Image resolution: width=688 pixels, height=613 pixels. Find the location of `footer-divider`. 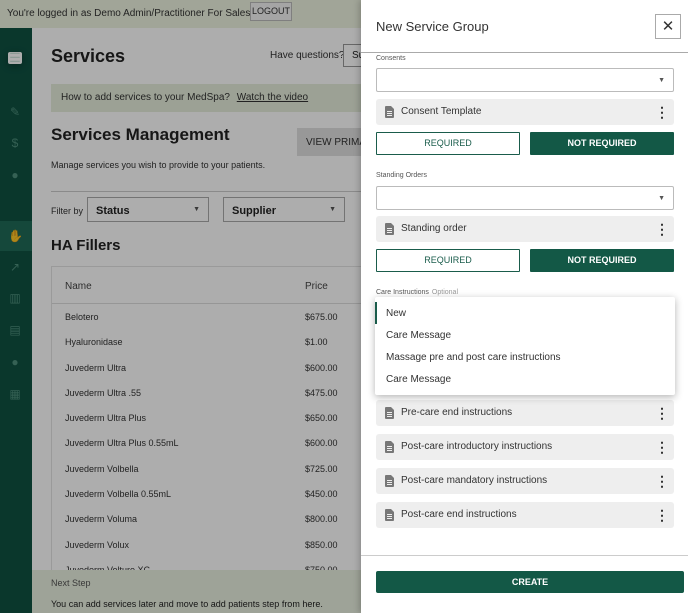

footer-divider is located at coordinates (524, 555).